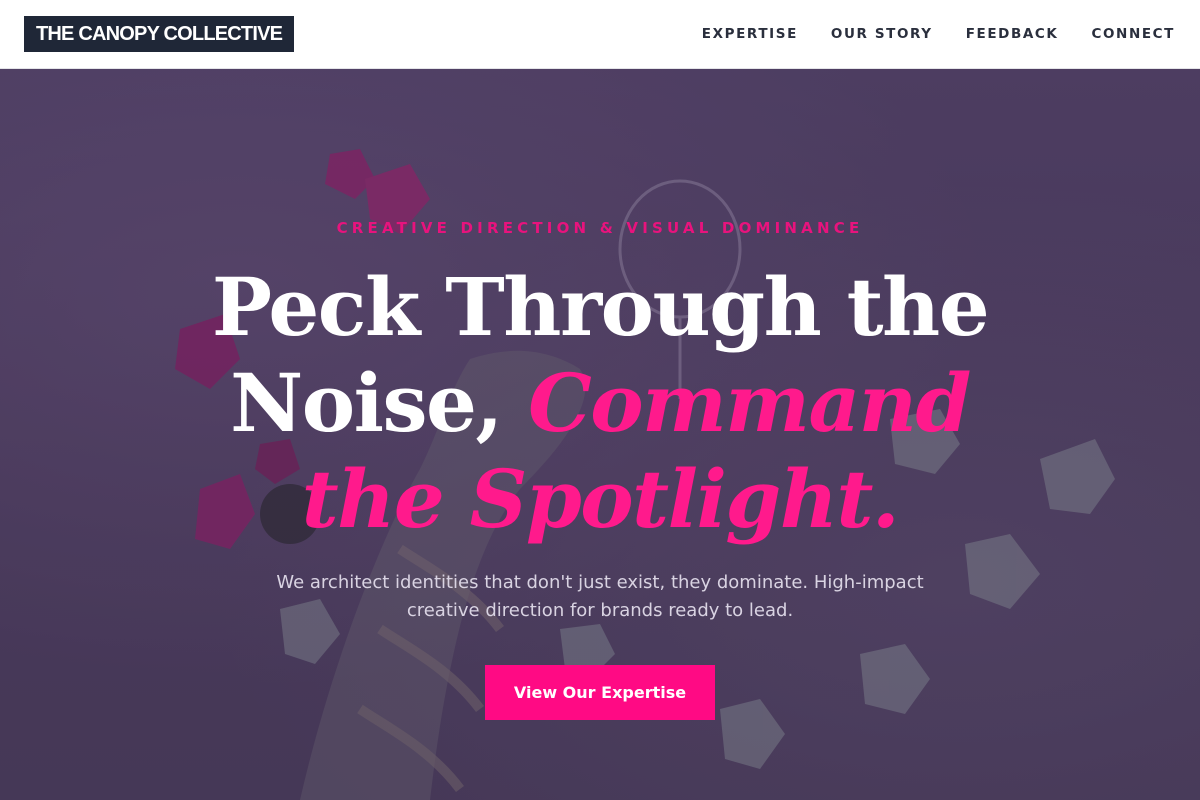 The width and height of the screenshot is (1200, 800). What do you see at coordinates (600, 228) in the screenshot?
I see `hero-eyebrow: CREATIVE DIRECTION & VISUAL DOMINANCE` at bounding box center [600, 228].